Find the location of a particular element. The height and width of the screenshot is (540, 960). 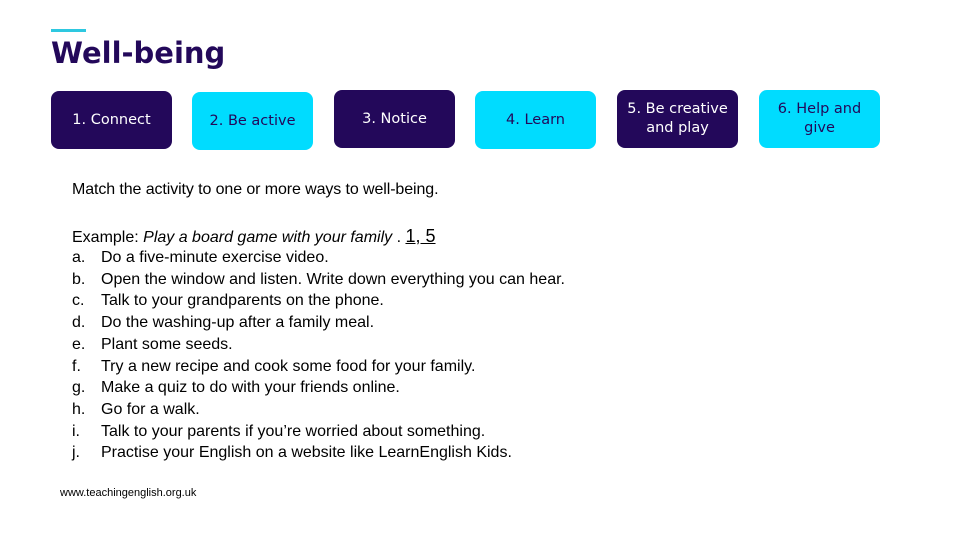

way-box-help-and-give: 6. Help and give is located at coordinates (819, 119).